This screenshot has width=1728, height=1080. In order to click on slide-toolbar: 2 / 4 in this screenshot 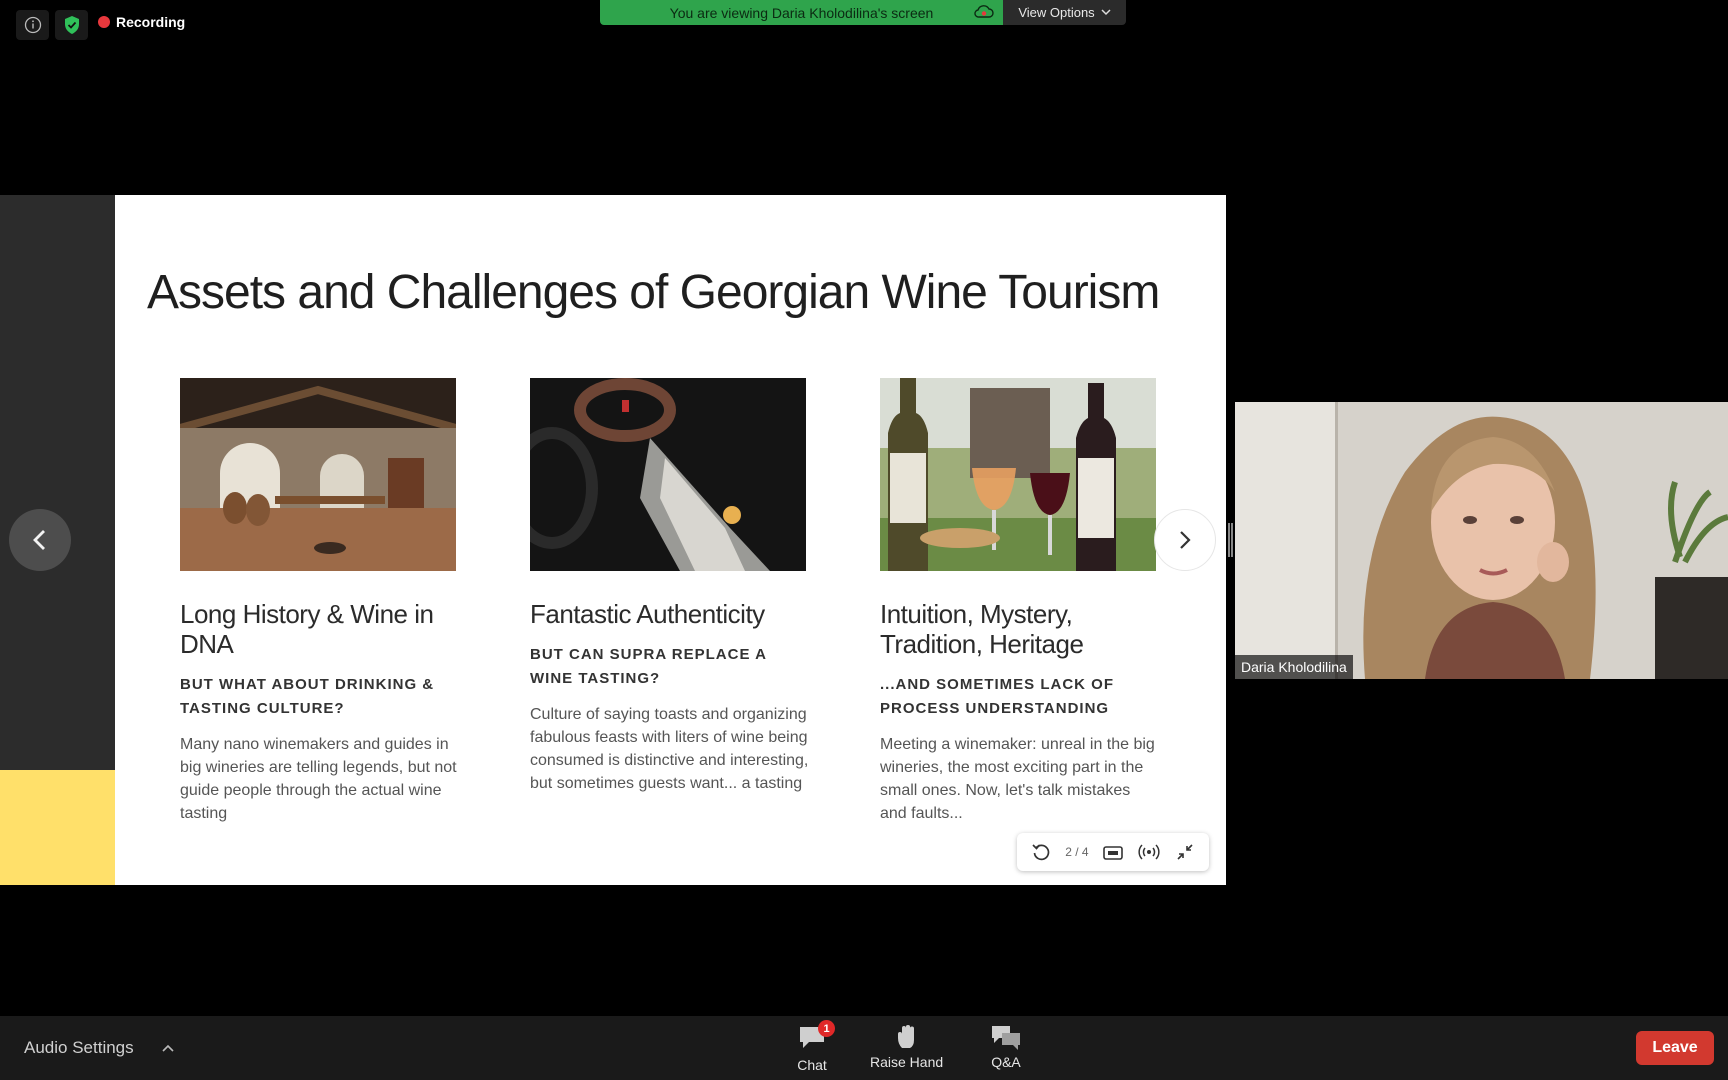, I will do `click(1113, 852)`.